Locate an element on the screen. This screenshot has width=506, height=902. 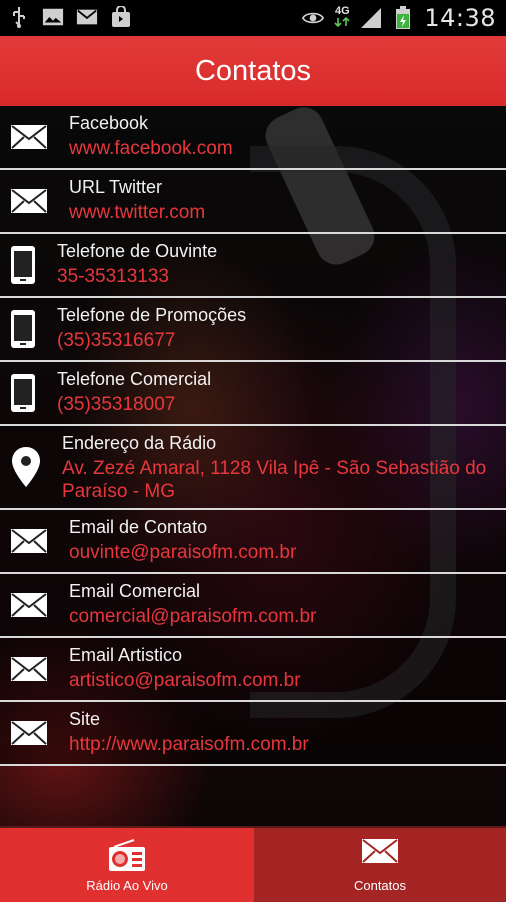
contact-value-link: (35)35318007 is located at coordinates (278, 404).